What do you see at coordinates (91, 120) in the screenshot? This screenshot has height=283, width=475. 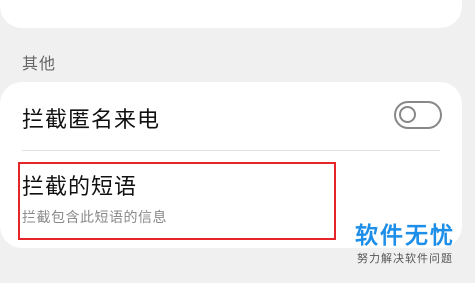 I see `block-anonymous-calls-label: 拦截匿名来电` at bounding box center [91, 120].